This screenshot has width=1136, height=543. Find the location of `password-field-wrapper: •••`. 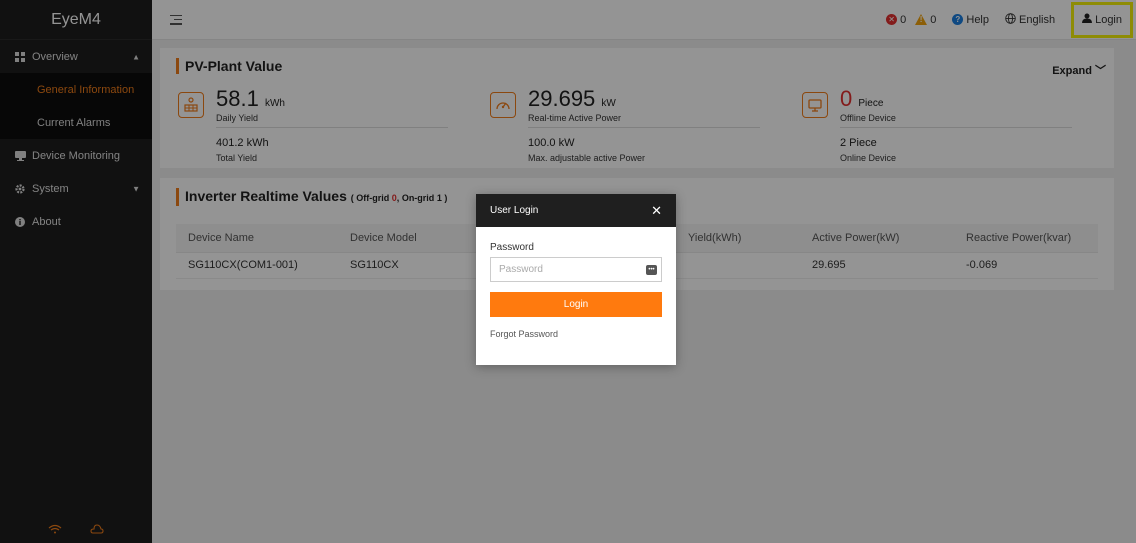

password-field-wrapper: ••• is located at coordinates (576, 269).